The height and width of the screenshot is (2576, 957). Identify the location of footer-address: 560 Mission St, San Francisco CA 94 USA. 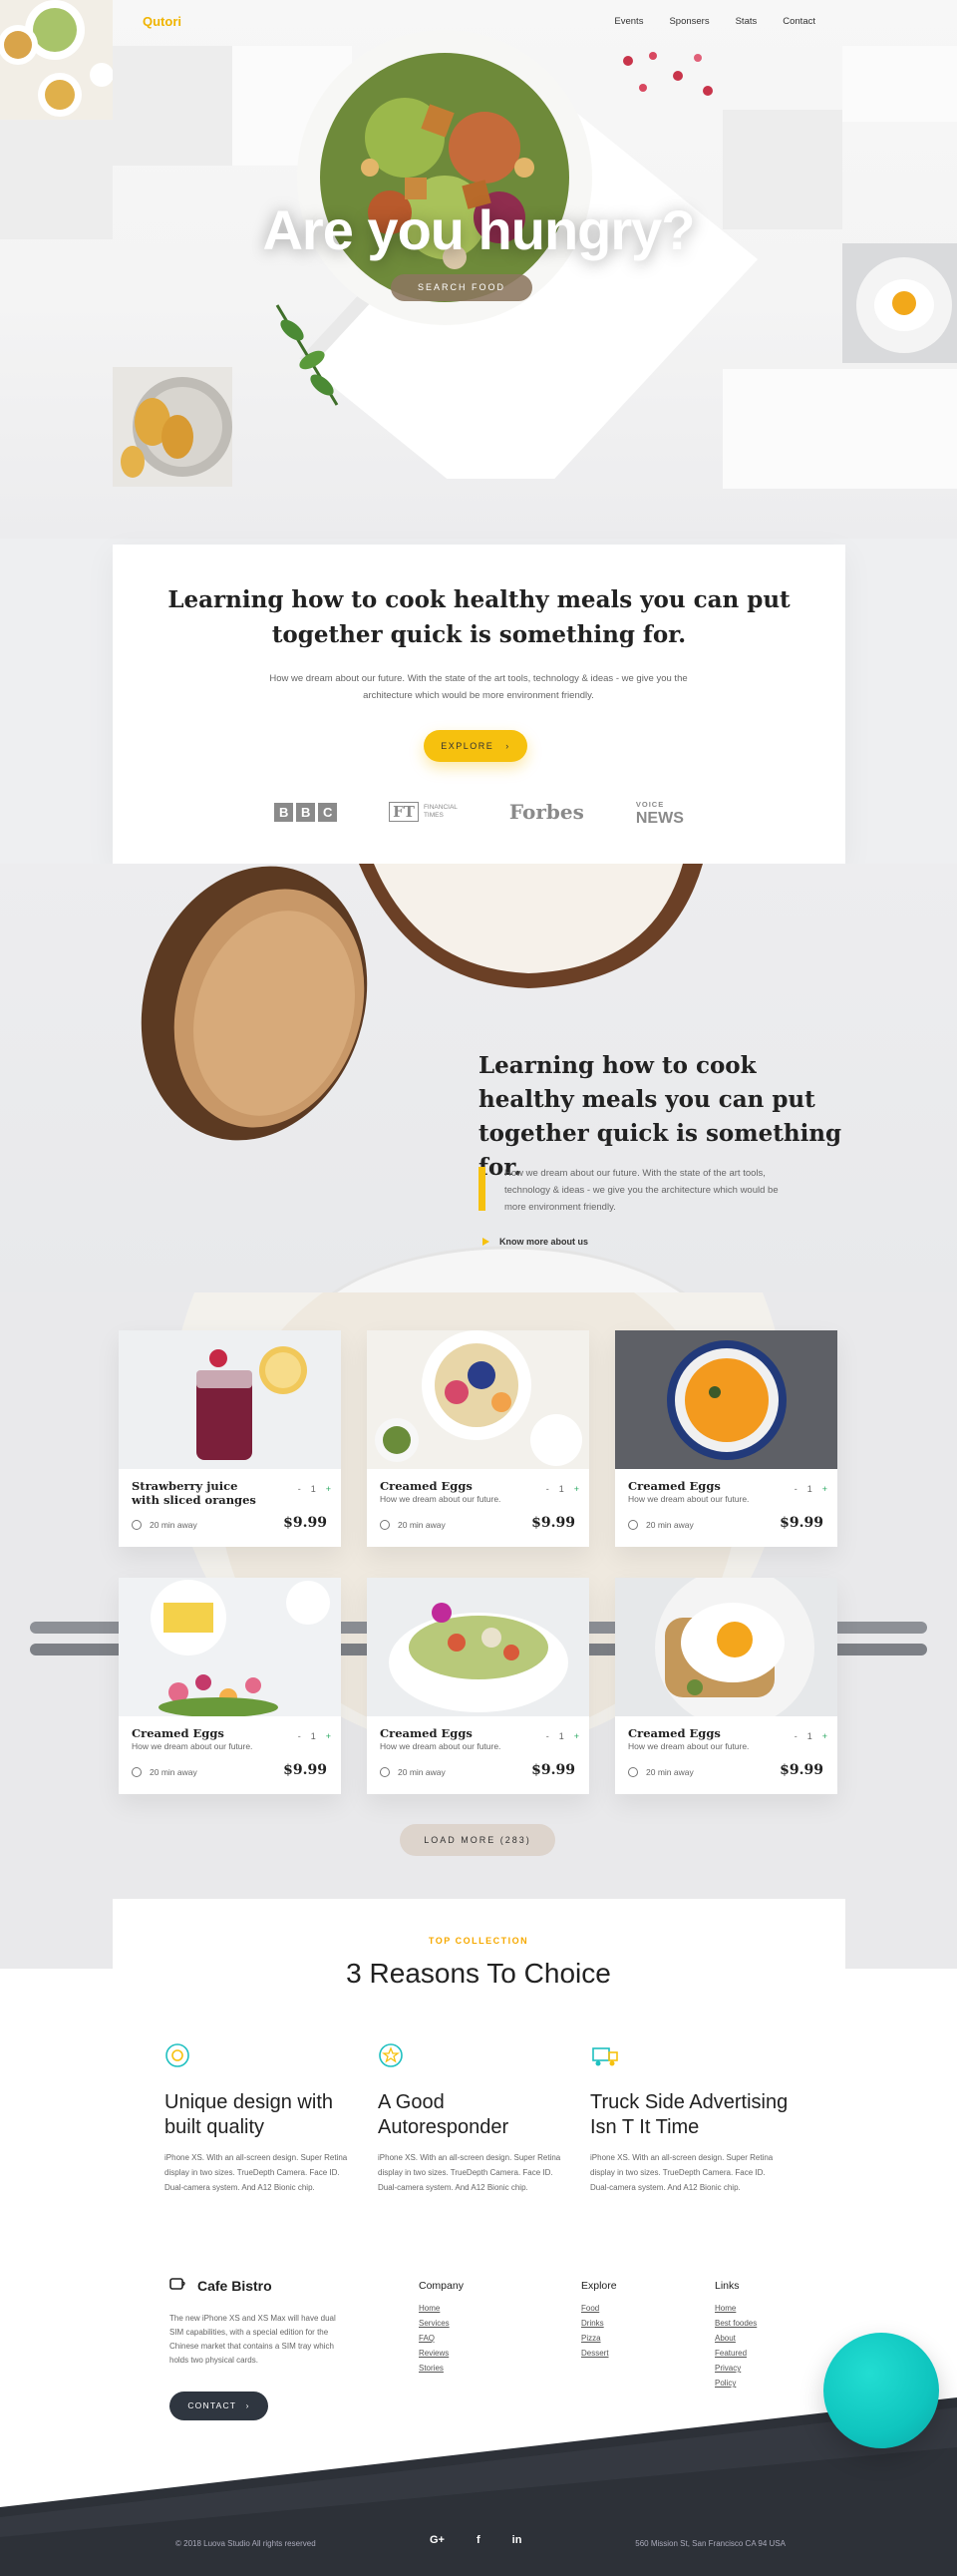
(710, 2544).